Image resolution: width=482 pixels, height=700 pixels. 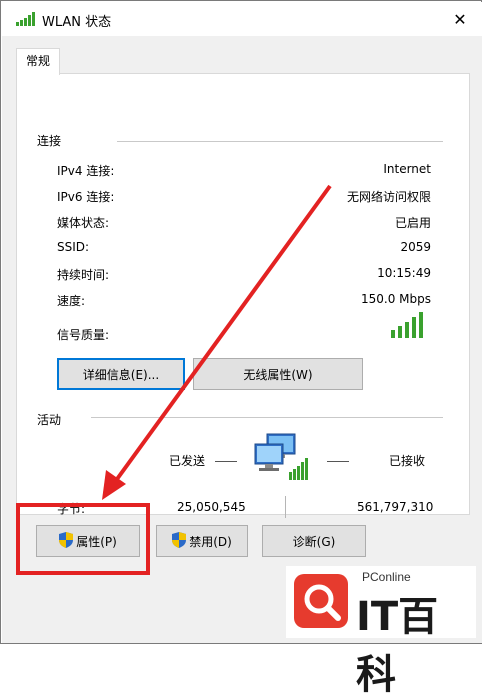 What do you see at coordinates (321, 602) in the screenshot?
I see `magnifier-logo-icon` at bounding box center [321, 602].